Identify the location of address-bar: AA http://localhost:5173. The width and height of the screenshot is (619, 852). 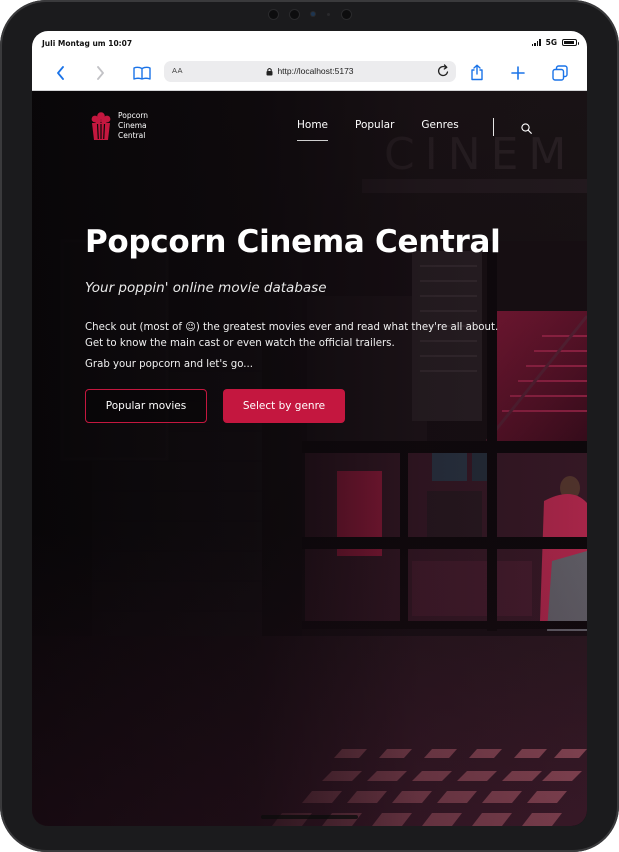
(310, 71).